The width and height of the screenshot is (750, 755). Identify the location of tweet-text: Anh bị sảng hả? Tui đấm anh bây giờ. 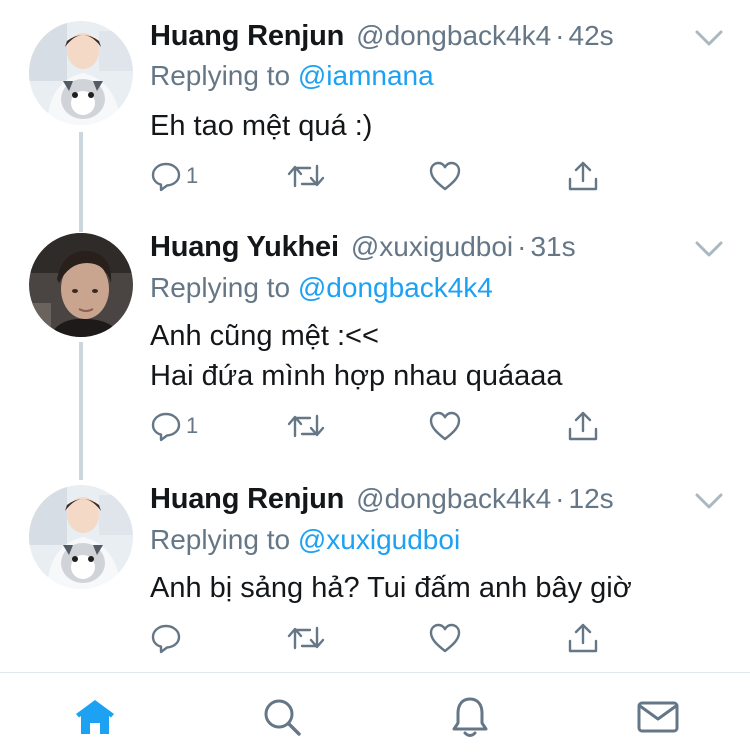
(391, 588).